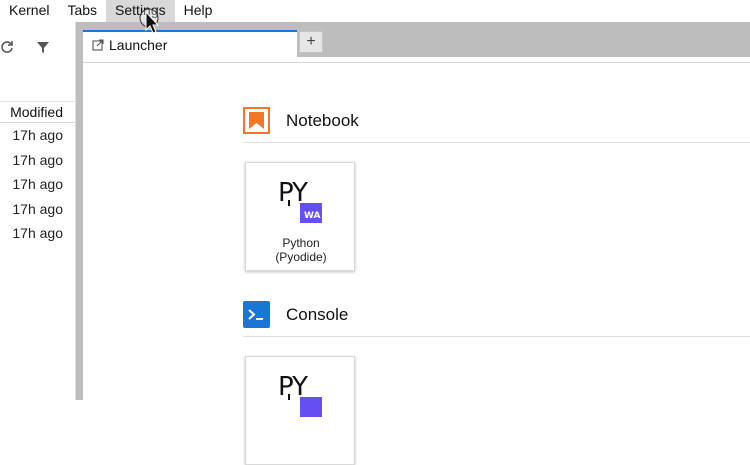 This screenshot has width=750, height=465. I want to click on section-title: Console, so click(317, 314).